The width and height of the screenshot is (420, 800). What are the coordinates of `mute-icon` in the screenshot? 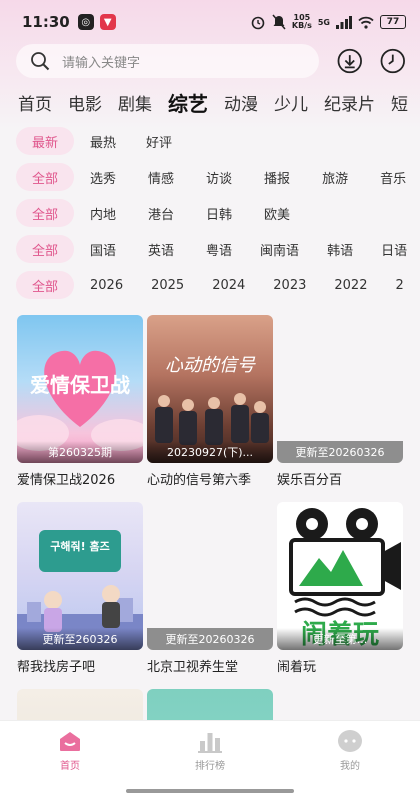 It's located at (279, 22).